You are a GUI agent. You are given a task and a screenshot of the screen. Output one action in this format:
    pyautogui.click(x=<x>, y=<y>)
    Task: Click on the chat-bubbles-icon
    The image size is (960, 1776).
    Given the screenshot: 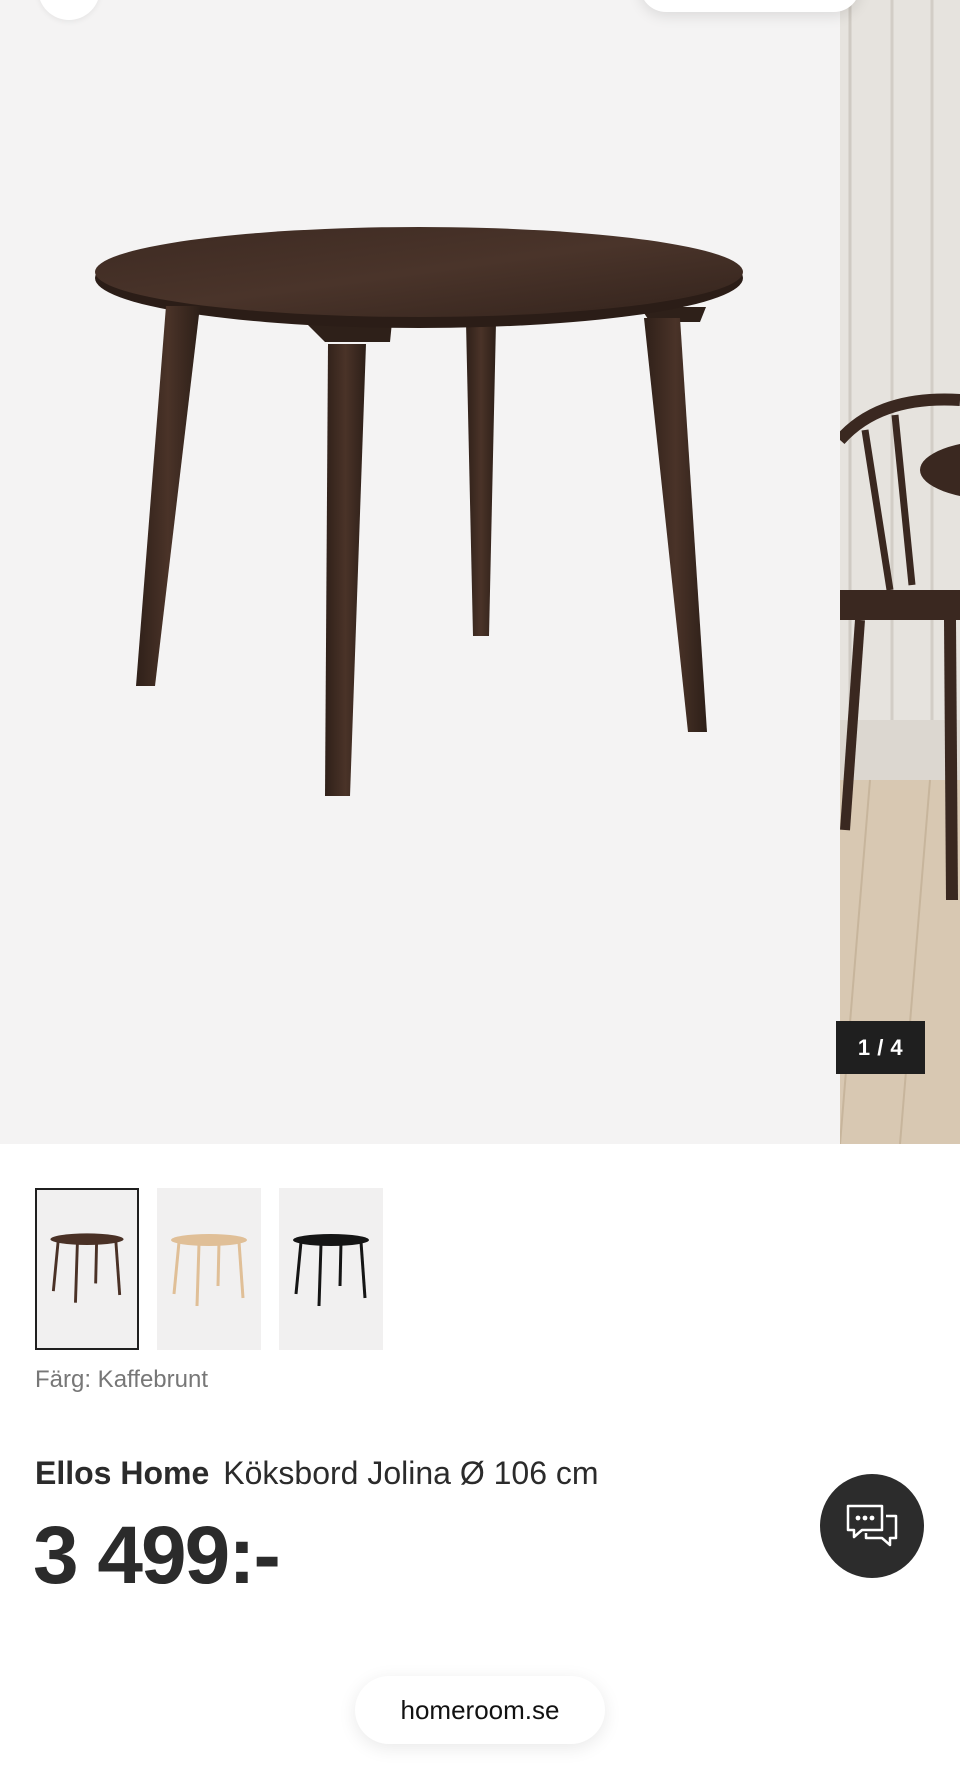 What is the action you would take?
    pyautogui.click(x=872, y=1525)
    